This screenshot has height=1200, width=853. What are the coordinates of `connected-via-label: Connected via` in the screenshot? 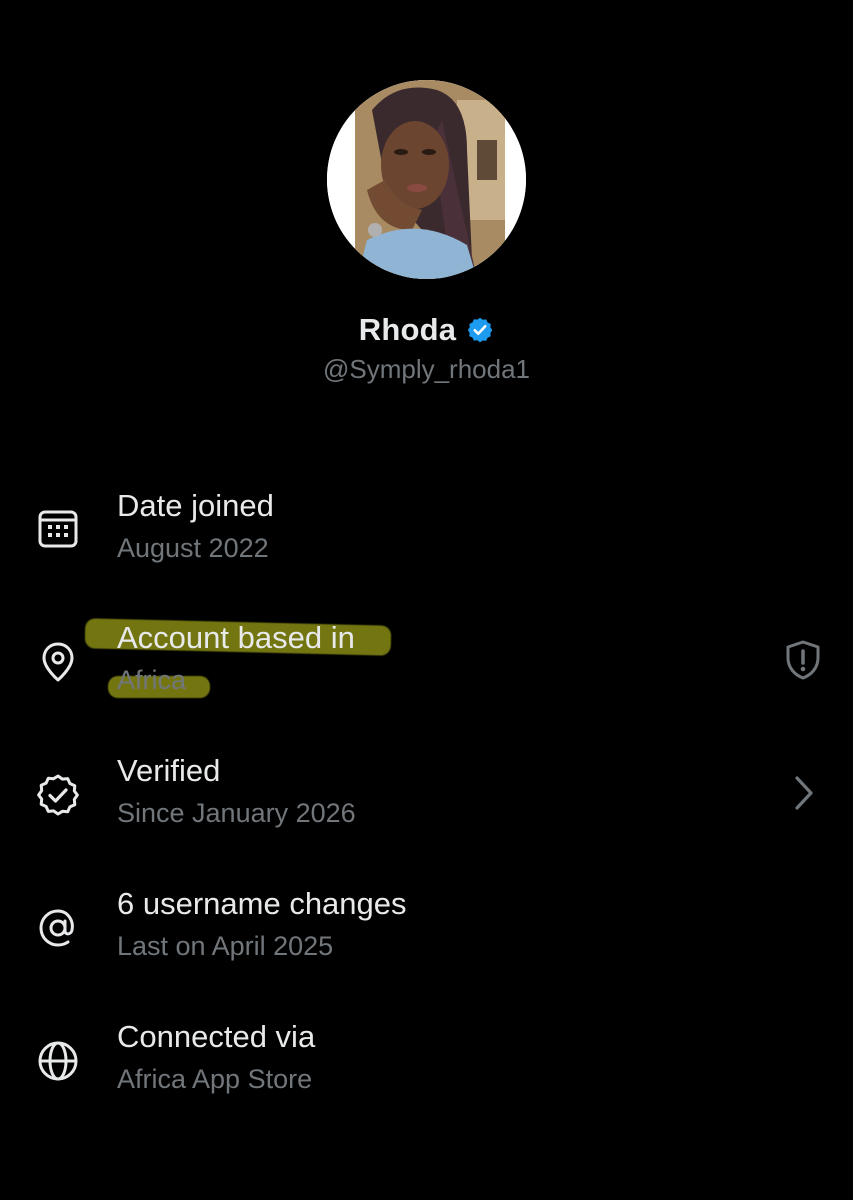 It's located at (216, 1036).